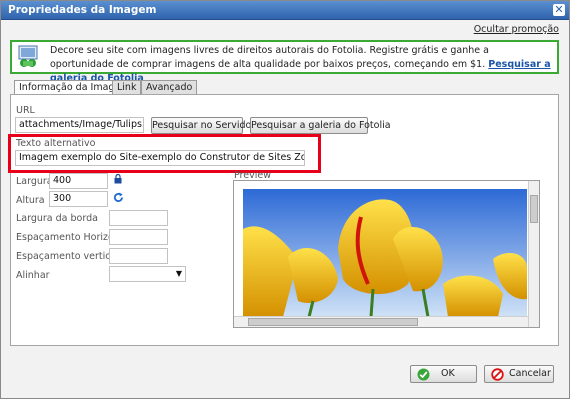  I want to click on align-select: ▼, so click(147, 274).